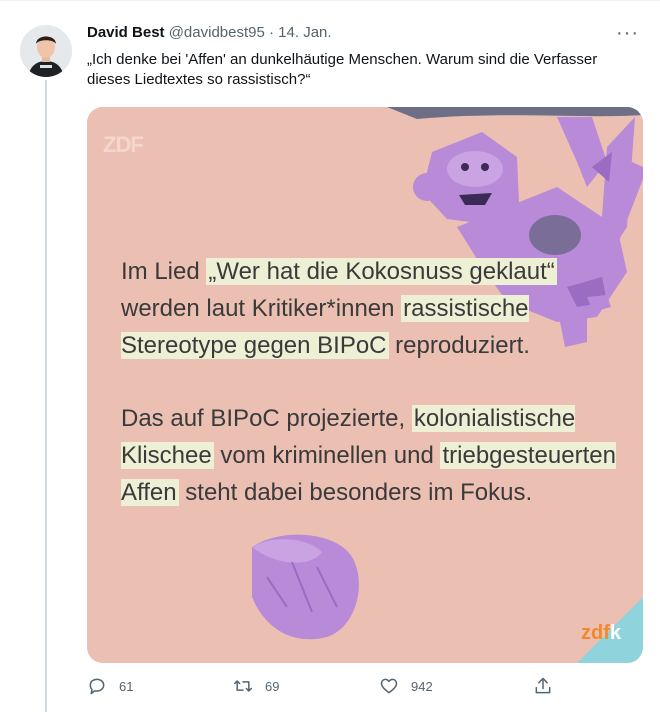 The height and width of the screenshot is (712, 660). I want to click on more-options-icon: ···, so click(627, 33).